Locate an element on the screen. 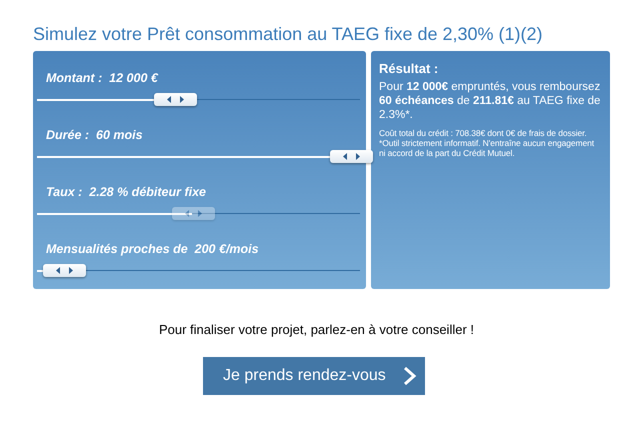 The width and height of the screenshot is (633, 436). advice-text: Pour finaliser votre projet, parlez-en à votre conseiller ! is located at coordinates (317, 329).